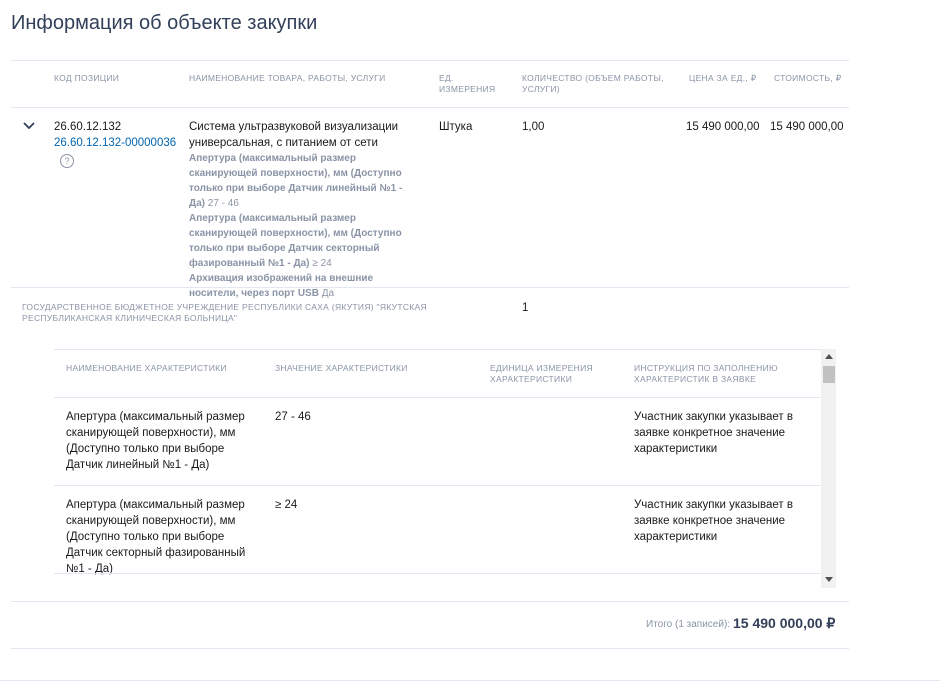 The image size is (940, 690). What do you see at coordinates (437, 397) in the screenshot?
I see `inner-header-divider` at bounding box center [437, 397].